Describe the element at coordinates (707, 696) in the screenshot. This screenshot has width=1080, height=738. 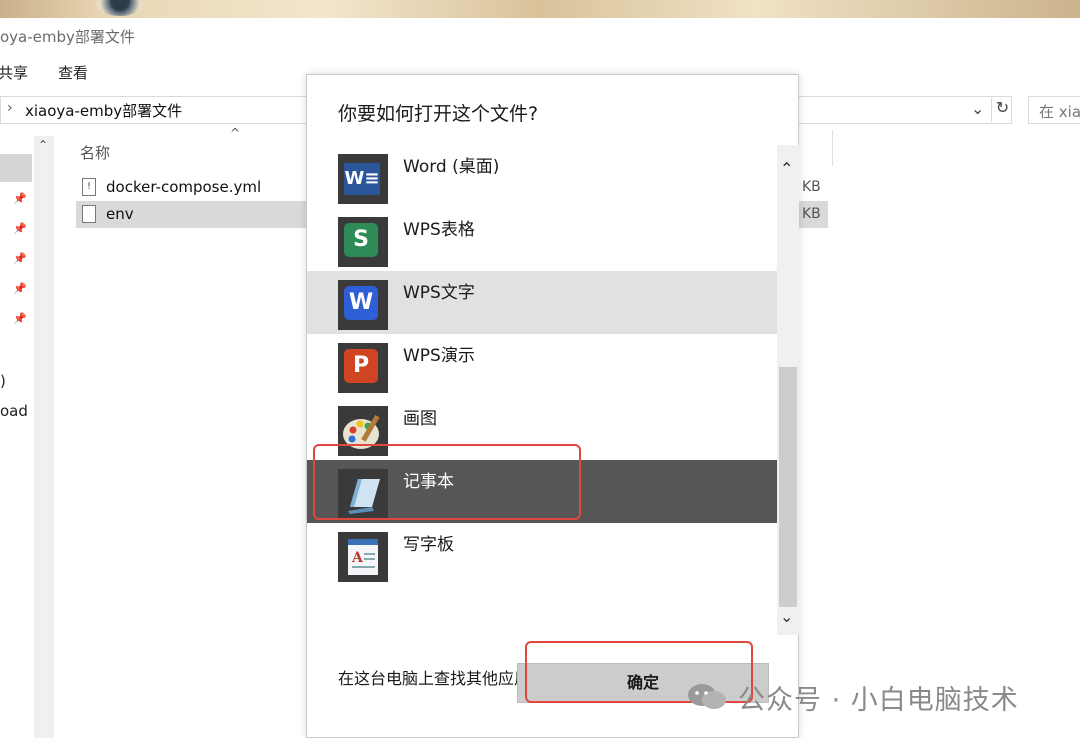
I see `wechat-icon` at that location.